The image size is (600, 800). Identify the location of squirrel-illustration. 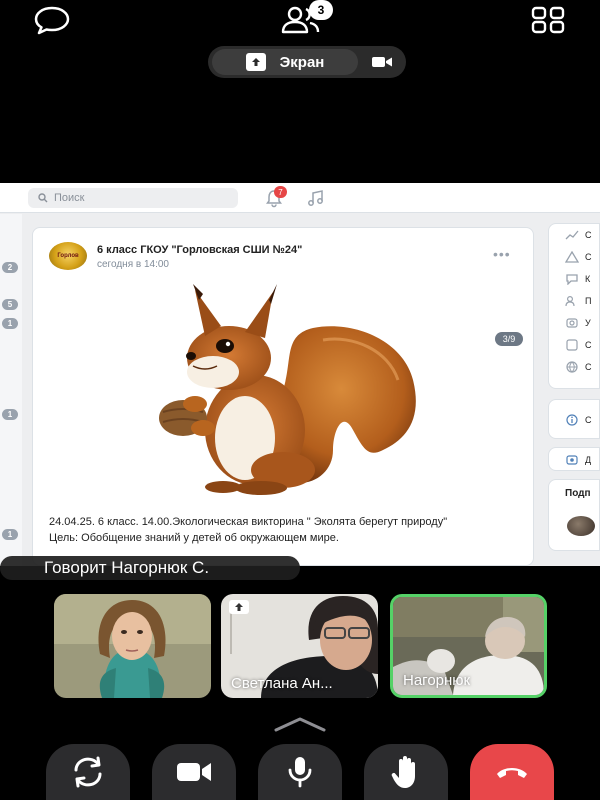
(287, 389).